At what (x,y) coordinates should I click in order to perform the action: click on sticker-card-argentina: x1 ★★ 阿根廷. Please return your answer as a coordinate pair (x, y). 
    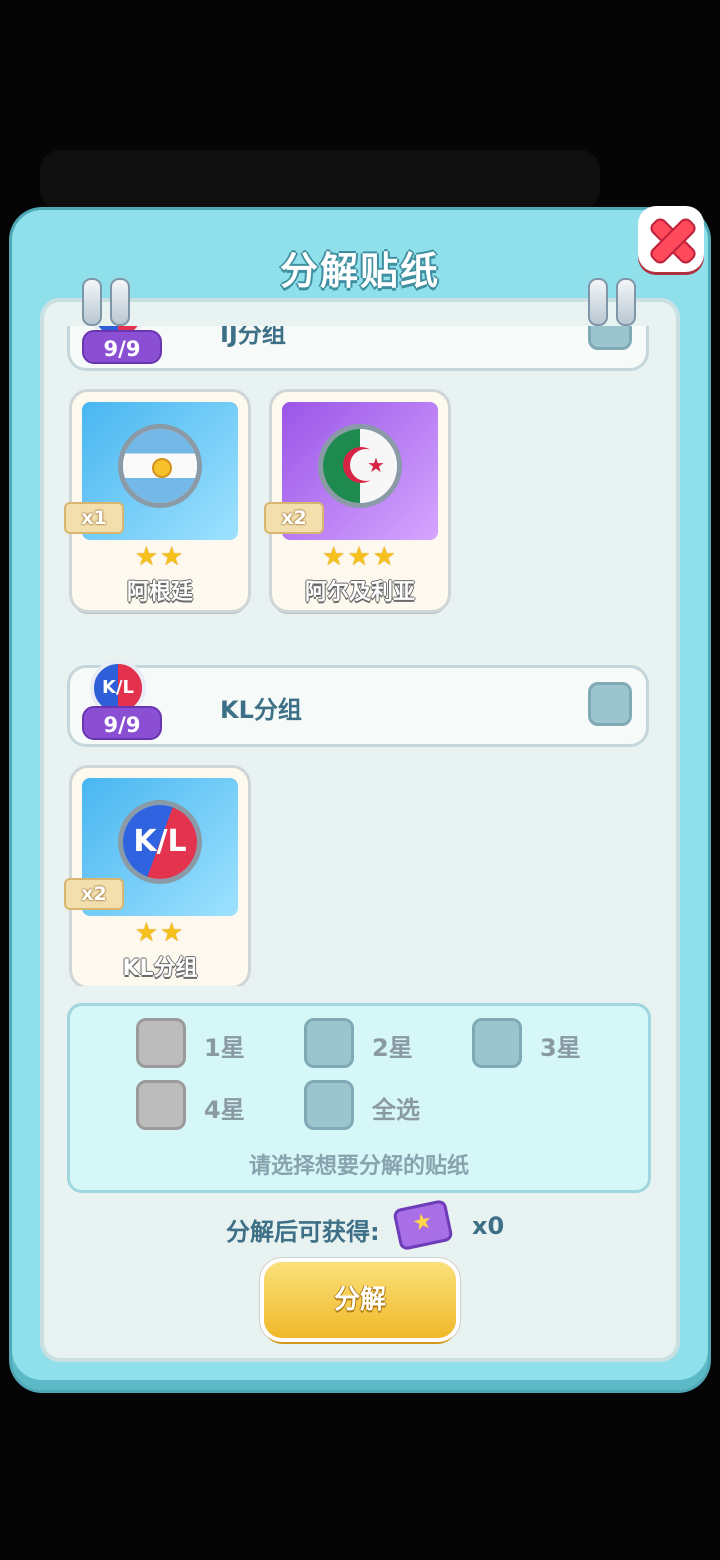
    Looking at the image, I should click on (156, 501).